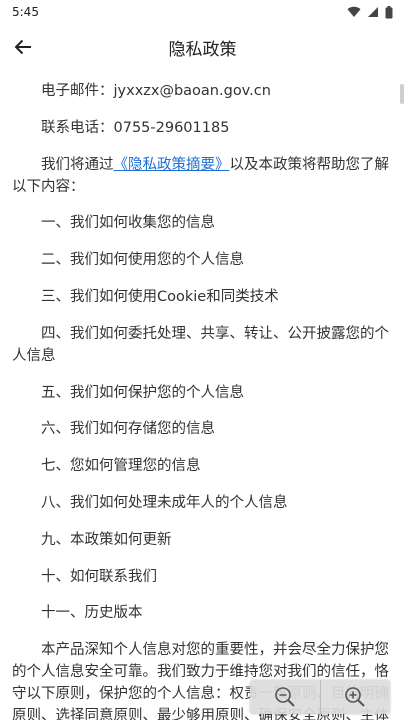  I want to click on intro-prefix: 我们将通过, so click(77, 164).